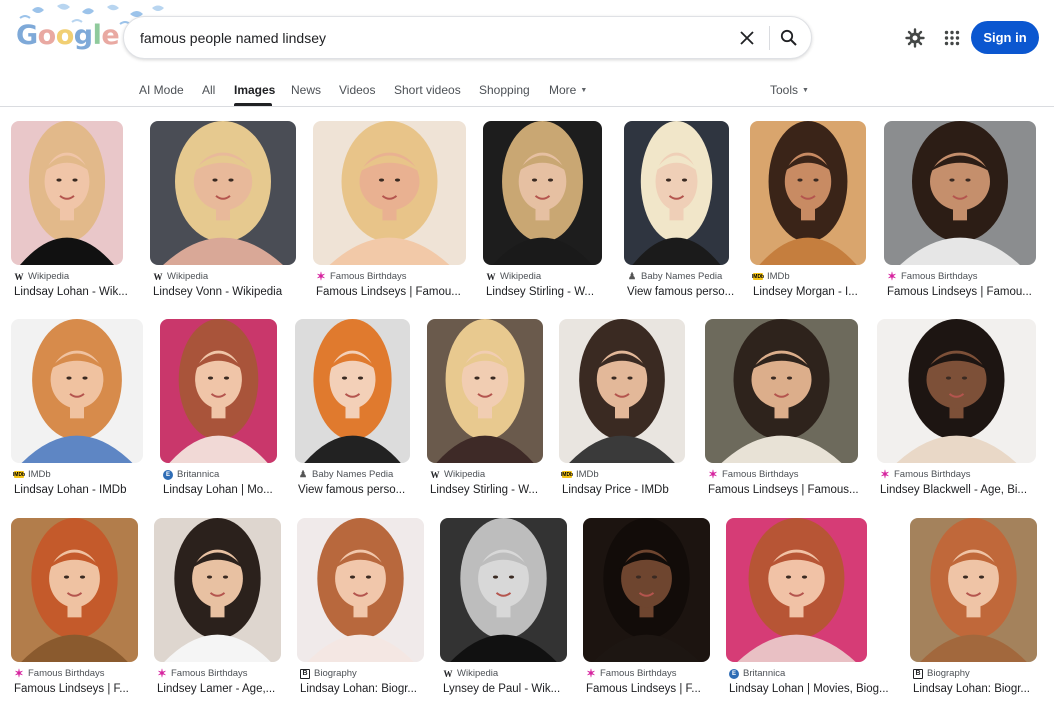 This screenshot has height=701, width=1054. I want to click on tab-short-videos: Short videos, so click(427, 90).